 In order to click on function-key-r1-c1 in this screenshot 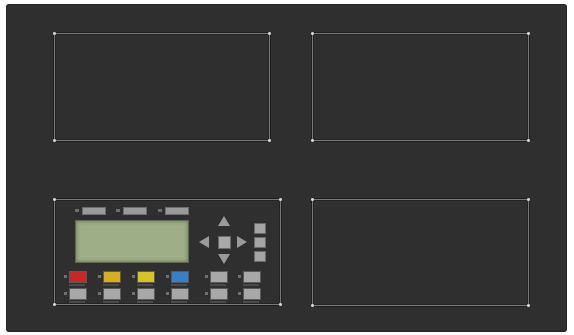, I will do `click(75, 277)`.